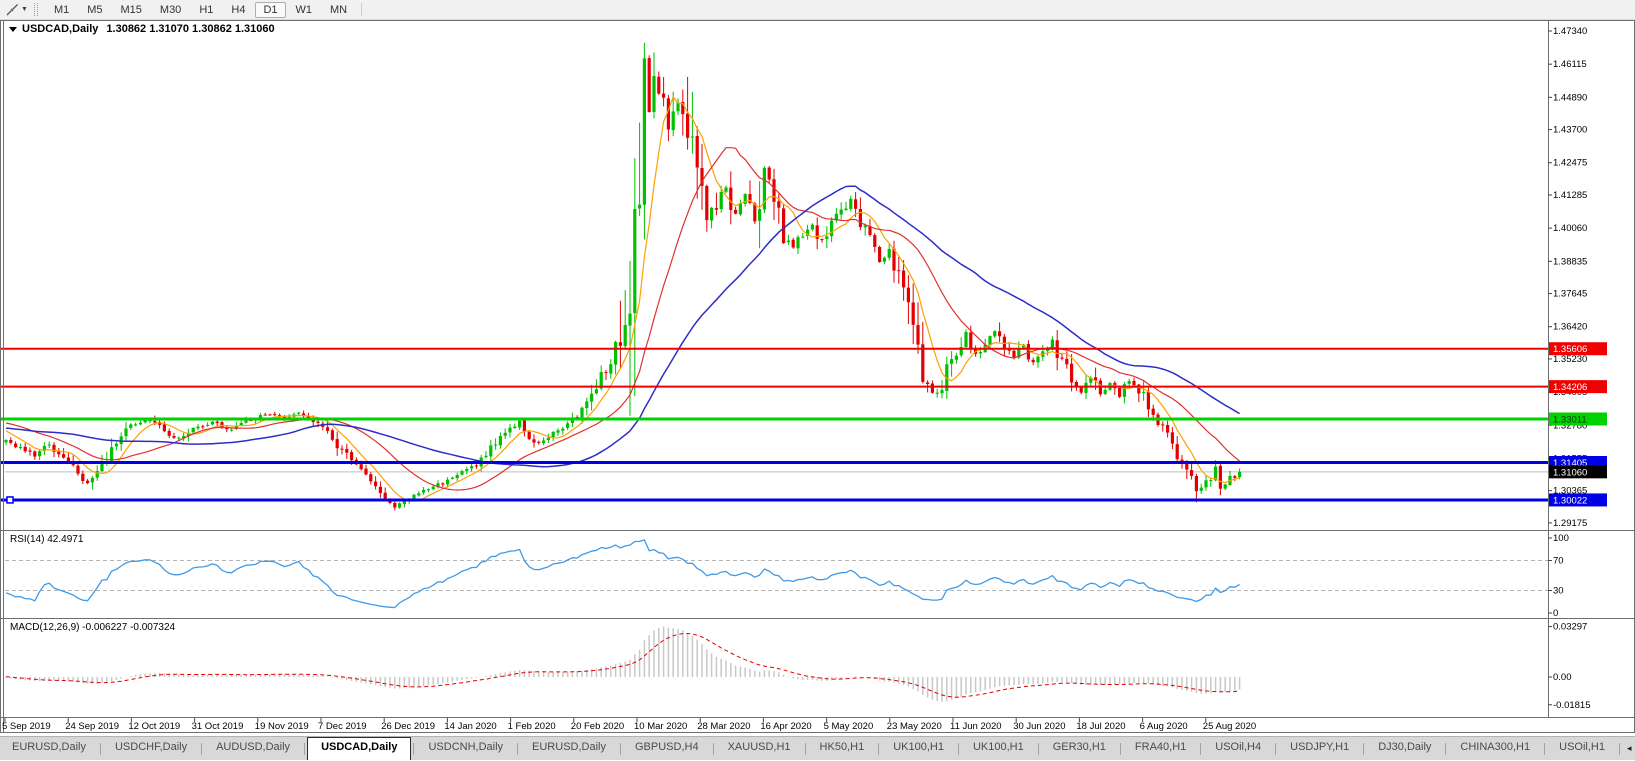  What do you see at coordinates (723, 726) in the screenshot?
I see `date-axis-label: 28 Mar 2020` at bounding box center [723, 726].